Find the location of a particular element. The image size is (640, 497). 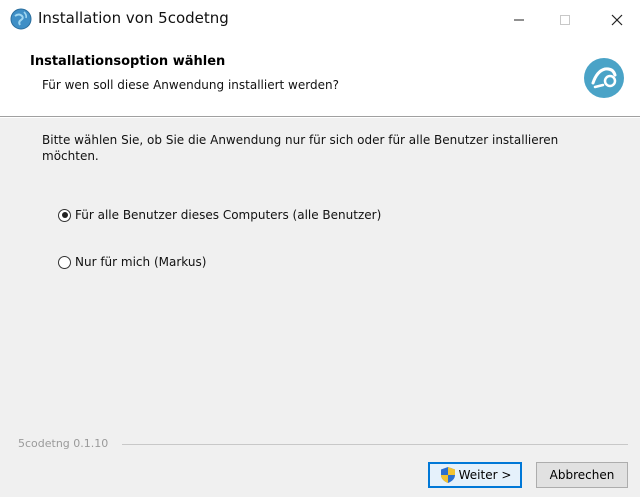

next-button-label: Weiter > is located at coordinates (485, 475).